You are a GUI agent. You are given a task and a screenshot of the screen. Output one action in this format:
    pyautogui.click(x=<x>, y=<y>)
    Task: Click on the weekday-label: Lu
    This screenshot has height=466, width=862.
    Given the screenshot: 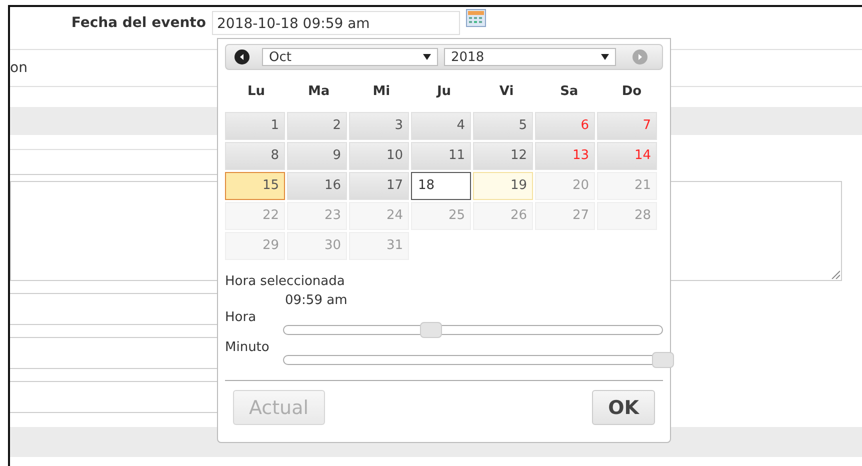 What is the action you would take?
    pyautogui.click(x=256, y=91)
    